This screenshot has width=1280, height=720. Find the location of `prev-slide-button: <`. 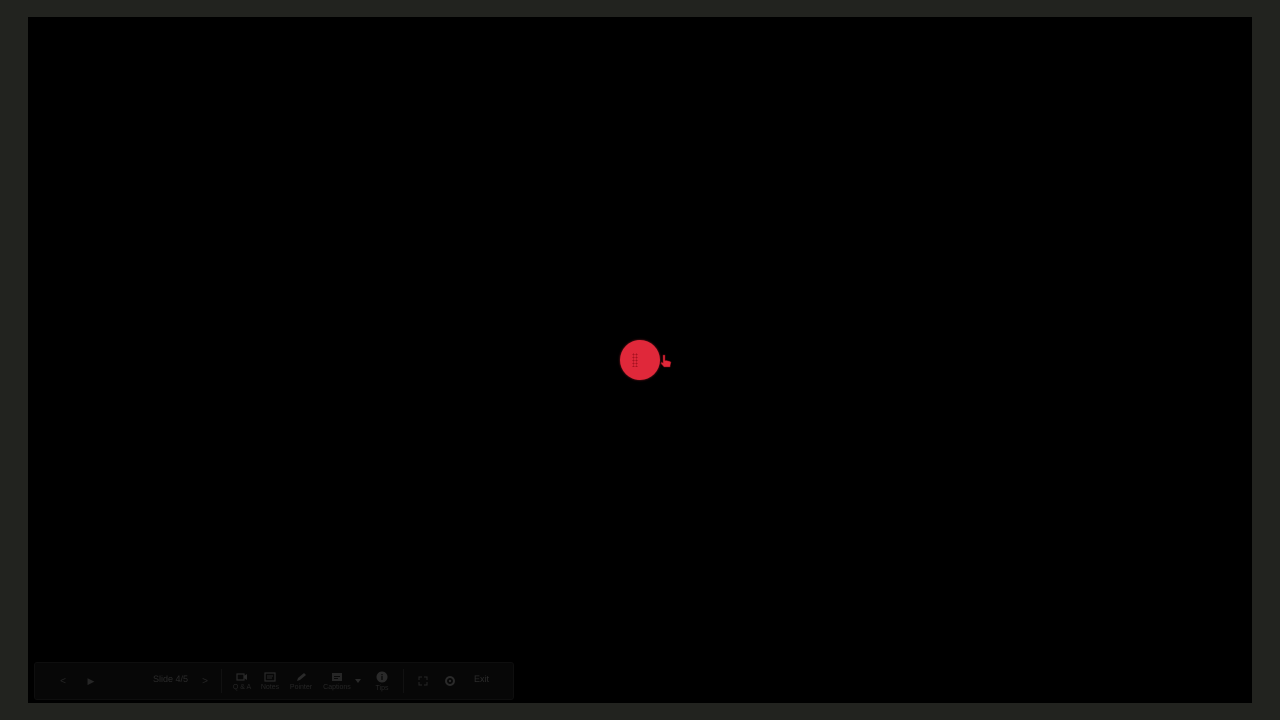

prev-slide-button: < is located at coordinates (63, 681).